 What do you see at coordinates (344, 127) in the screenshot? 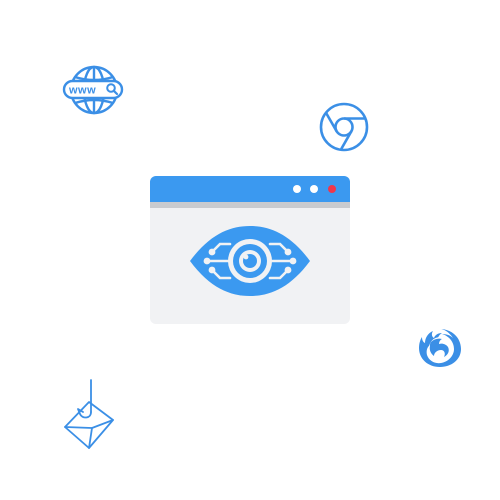
I see `chrome-icon` at bounding box center [344, 127].